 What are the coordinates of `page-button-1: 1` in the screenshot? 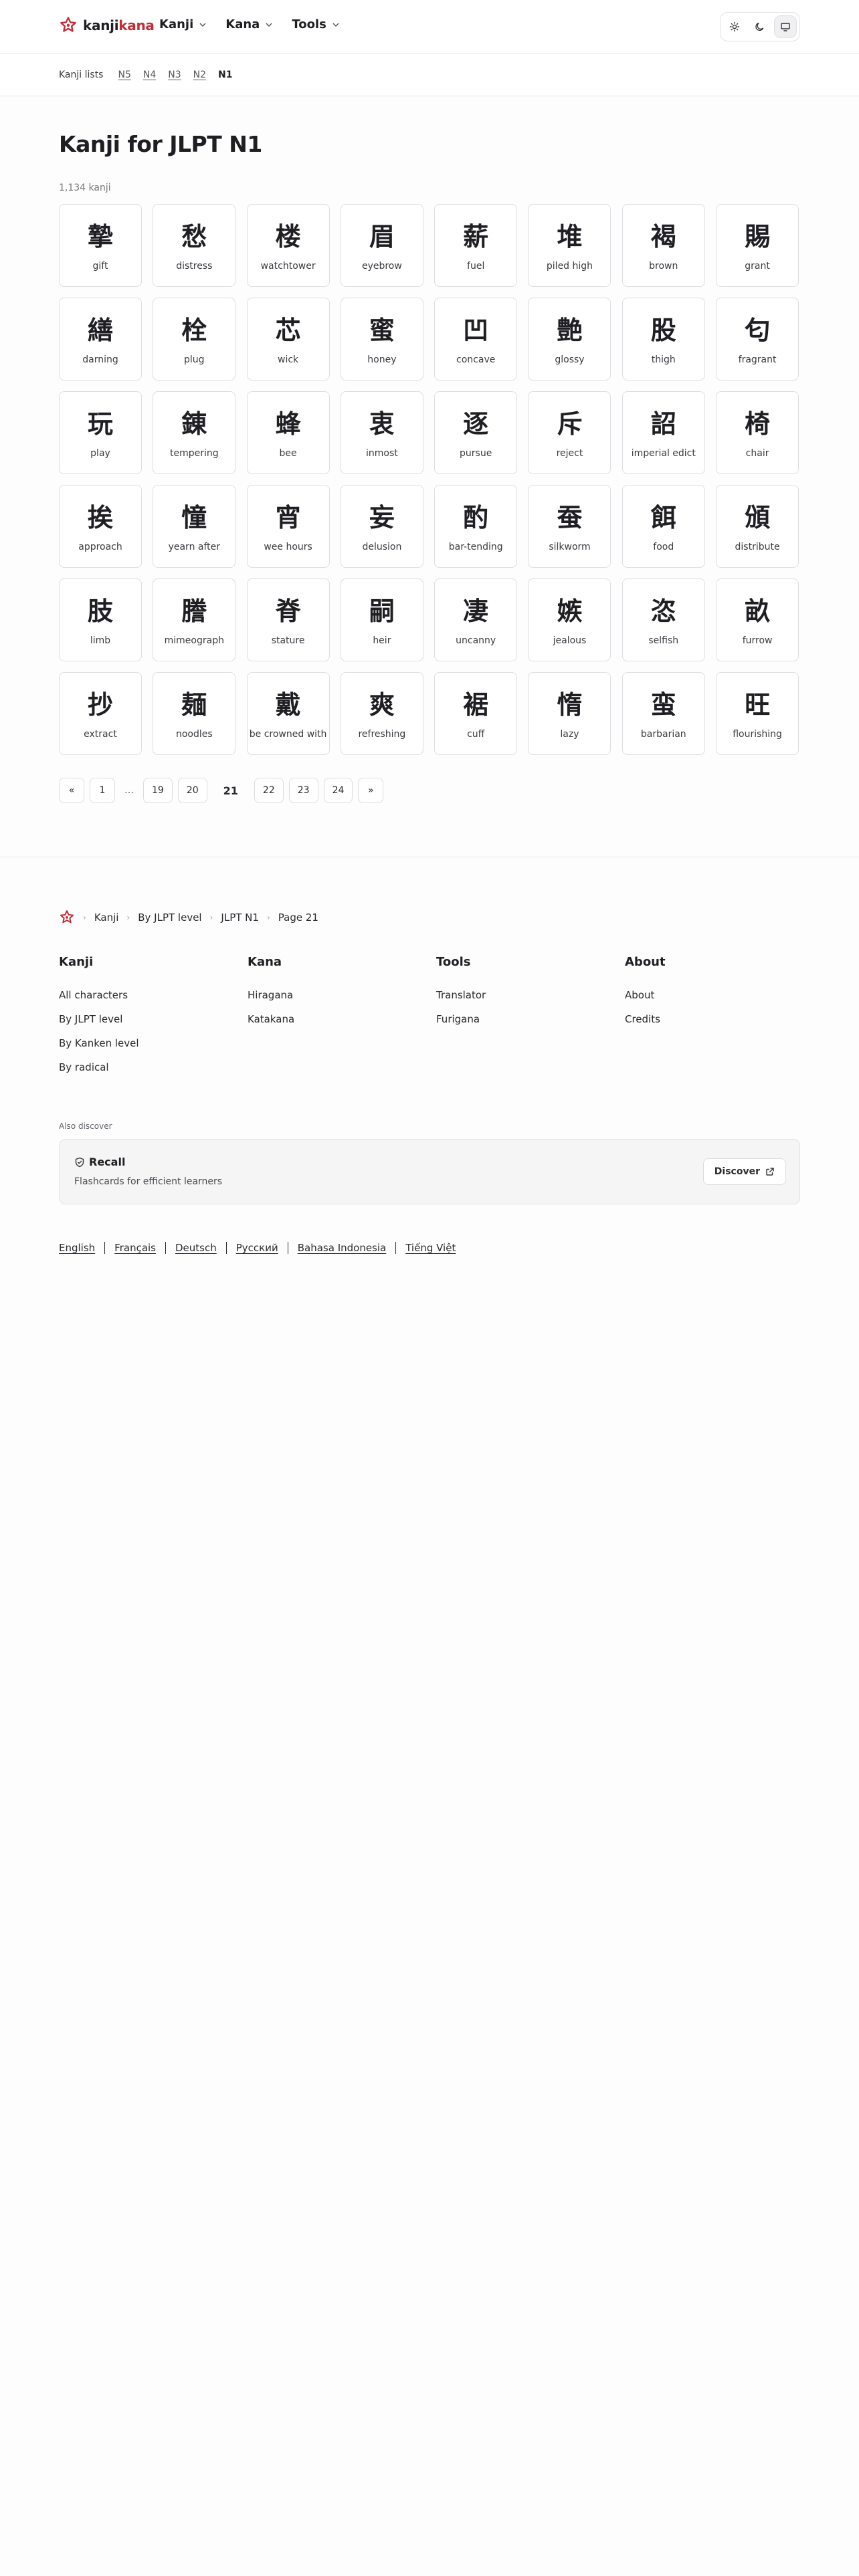 It's located at (102, 791).